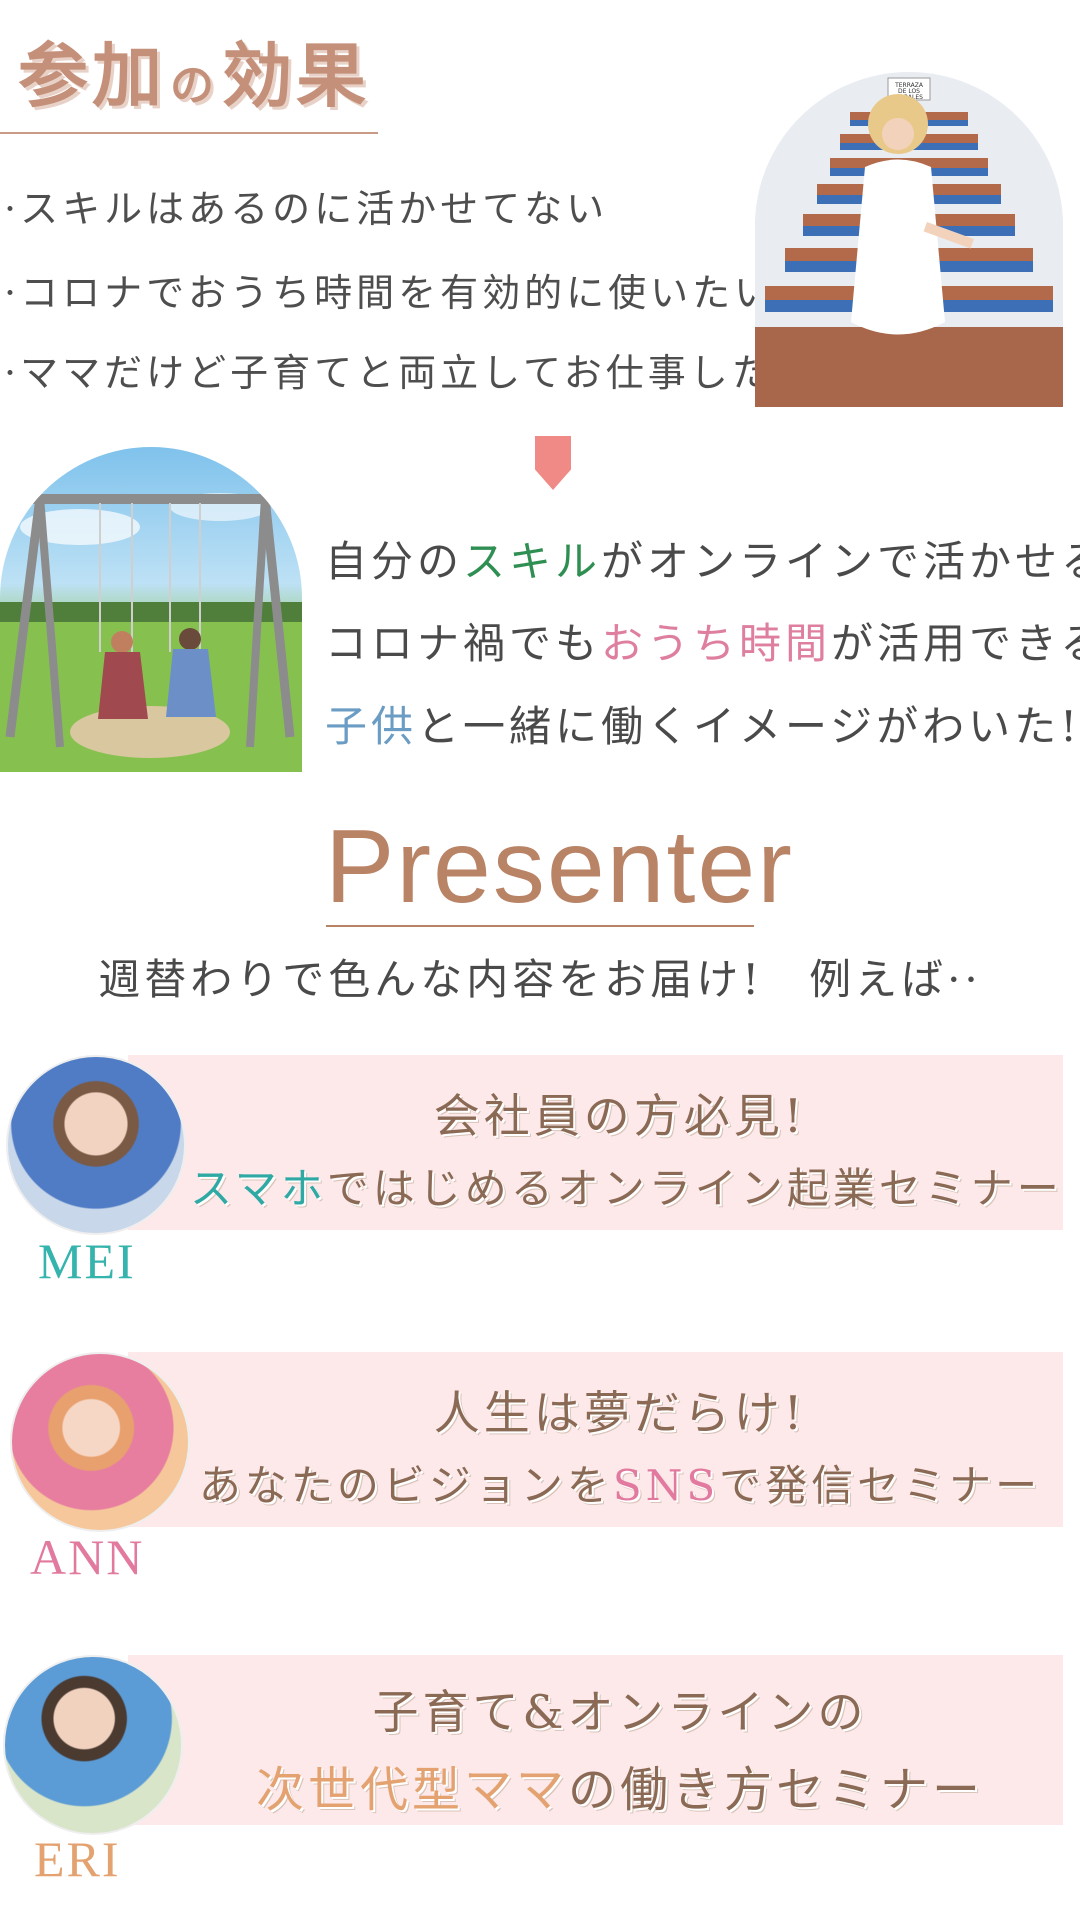 The height and width of the screenshot is (1920, 1080). What do you see at coordinates (92, 75) in the screenshot?
I see `section-title-part1: 参加` at bounding box center [92, 75].